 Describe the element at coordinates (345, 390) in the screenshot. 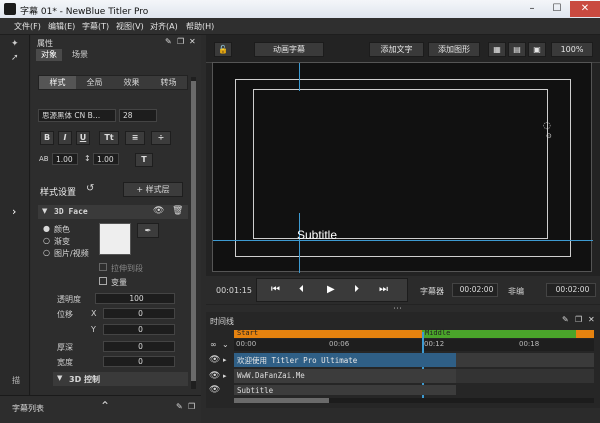

I see `track-clip: Subtitle` at that location.